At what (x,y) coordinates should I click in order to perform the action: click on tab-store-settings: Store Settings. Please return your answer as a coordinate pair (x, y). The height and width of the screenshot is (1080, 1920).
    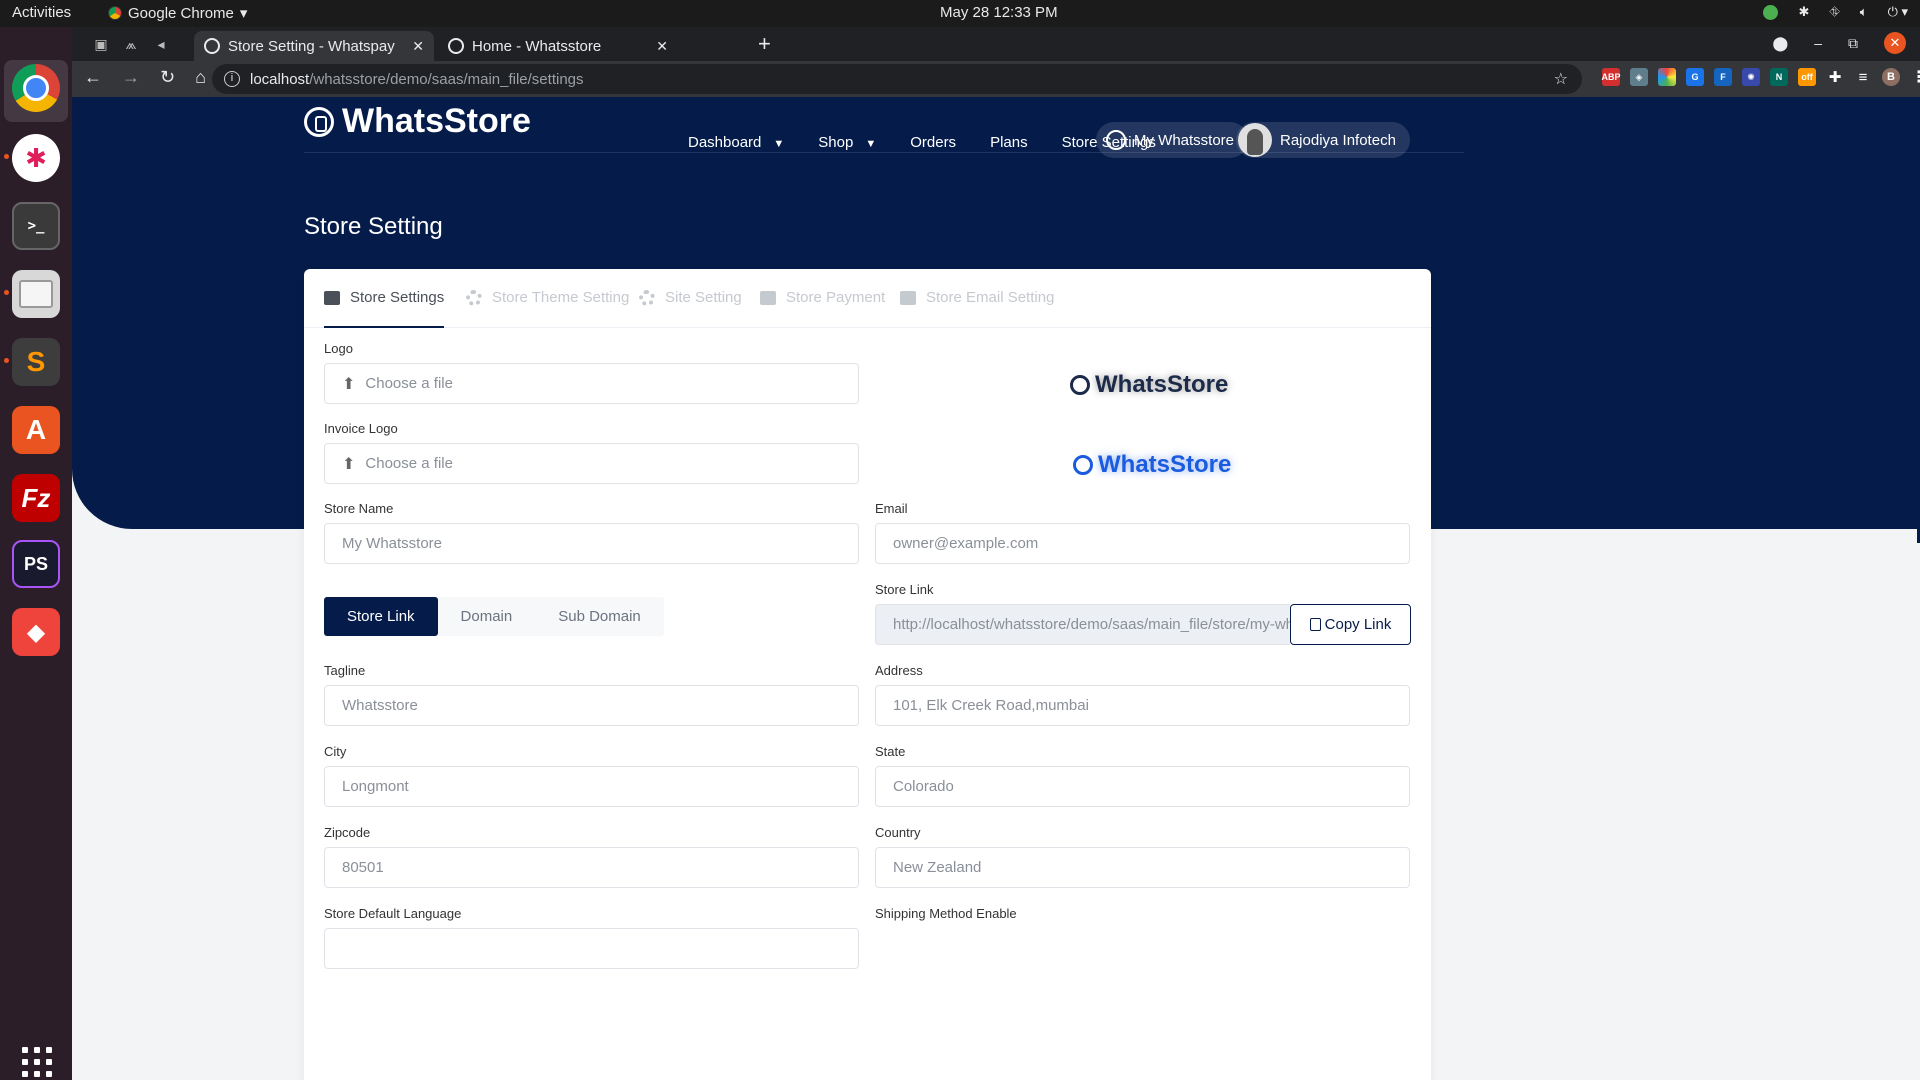
    Looking at the image, I should click on (384, 308).